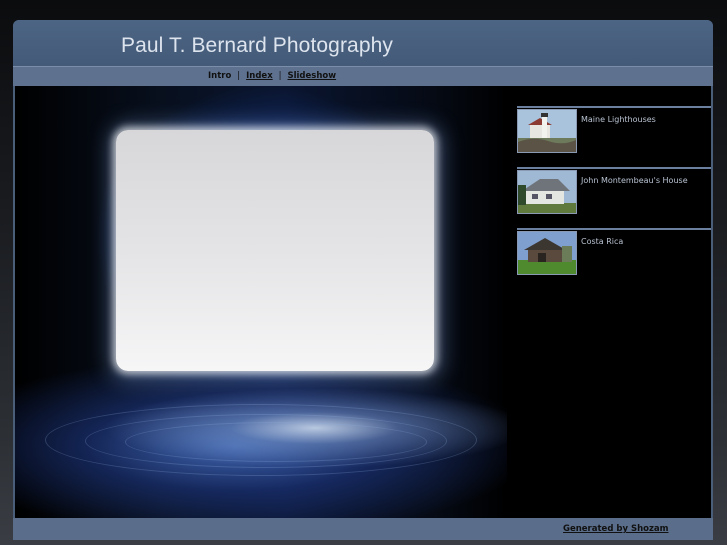  What do you see at coordinates (614, 259) in the screenshot?
I see `gallery-item-costa-rica: Costa Rica` at bounding box center [614, 259].